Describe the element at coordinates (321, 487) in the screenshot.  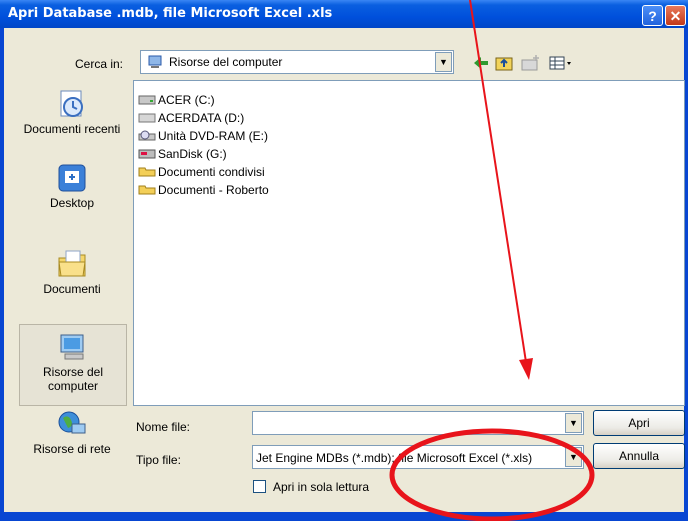
I see `readonly-label: Apri in sola lettura` at that location.